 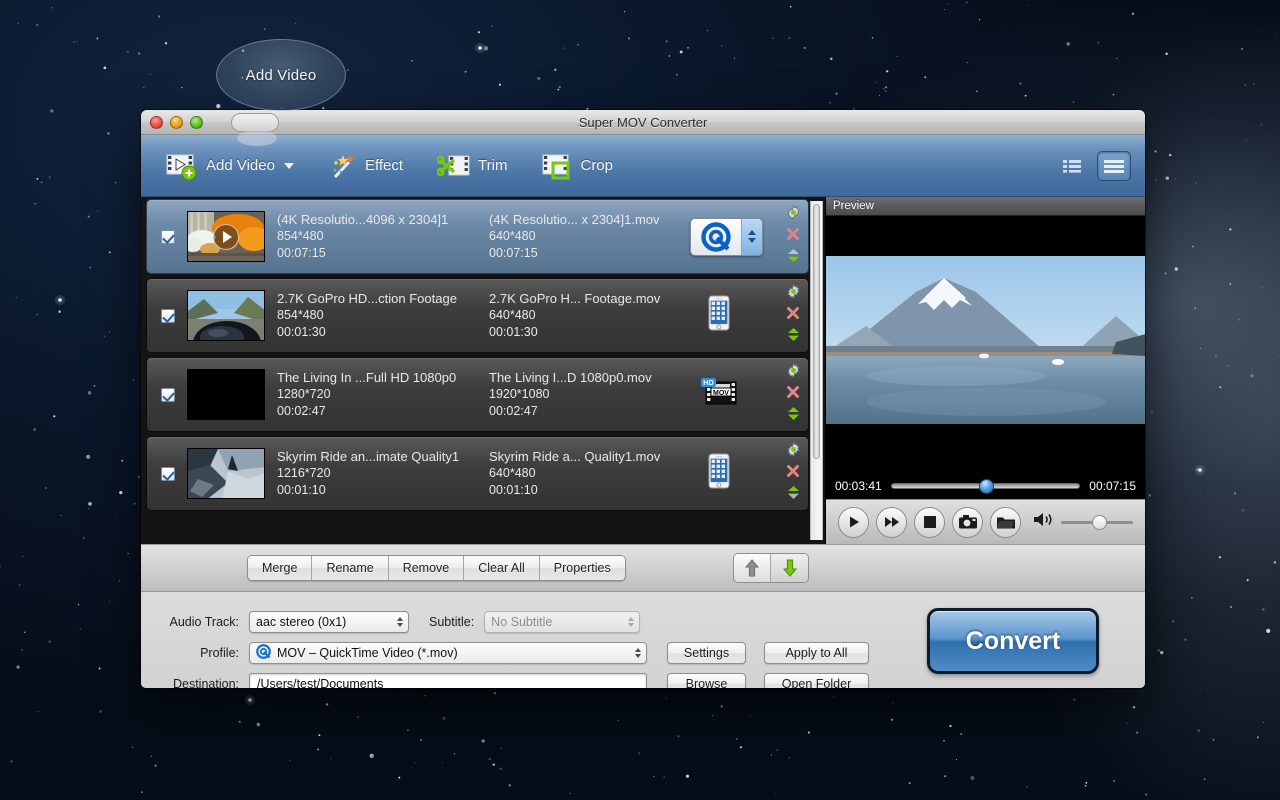 What do you see at coordinates (448, 680) in the screenshot?
I see `destination-input: /Users/test/Documents` at bounding box center [448, 680].